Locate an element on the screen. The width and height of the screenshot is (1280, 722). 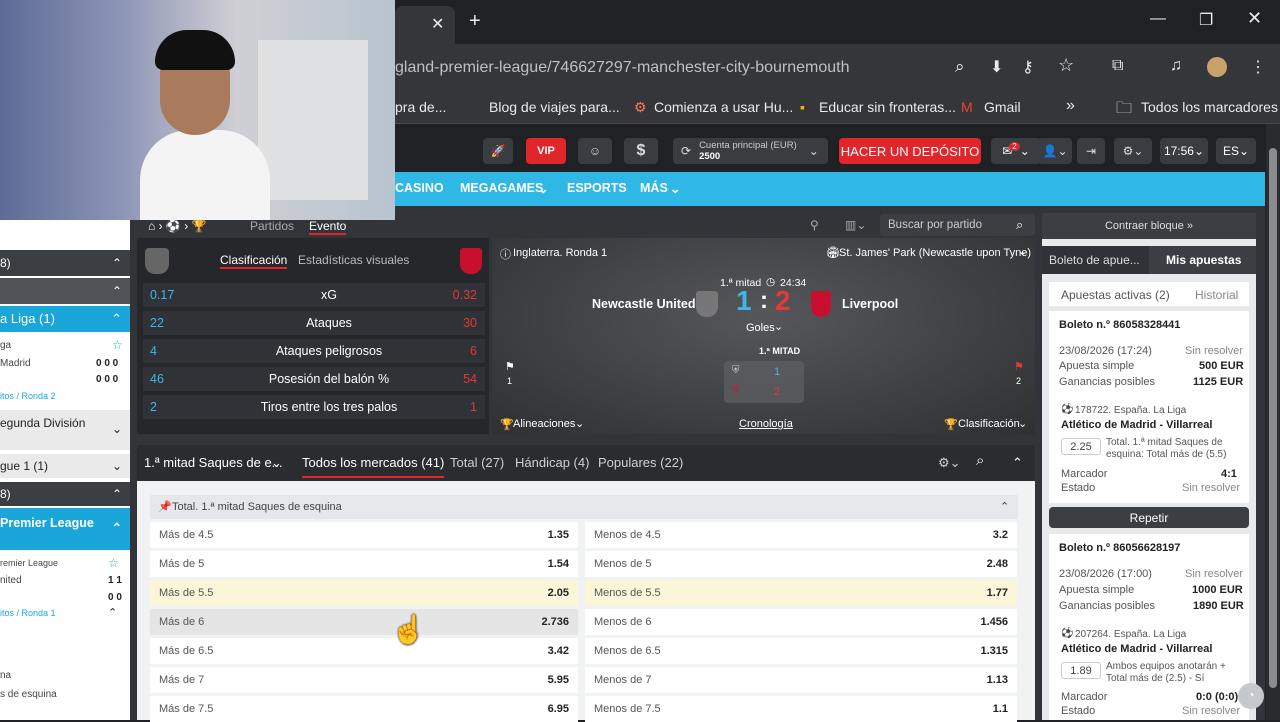
browser-tab: ✕ is located at coordinates (425, 25).